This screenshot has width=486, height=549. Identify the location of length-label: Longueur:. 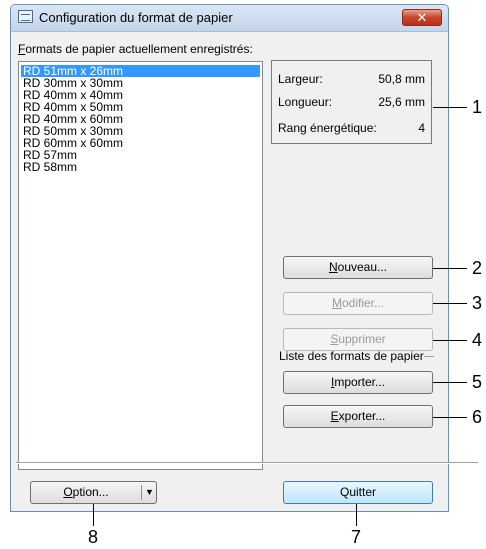
(305, 102).